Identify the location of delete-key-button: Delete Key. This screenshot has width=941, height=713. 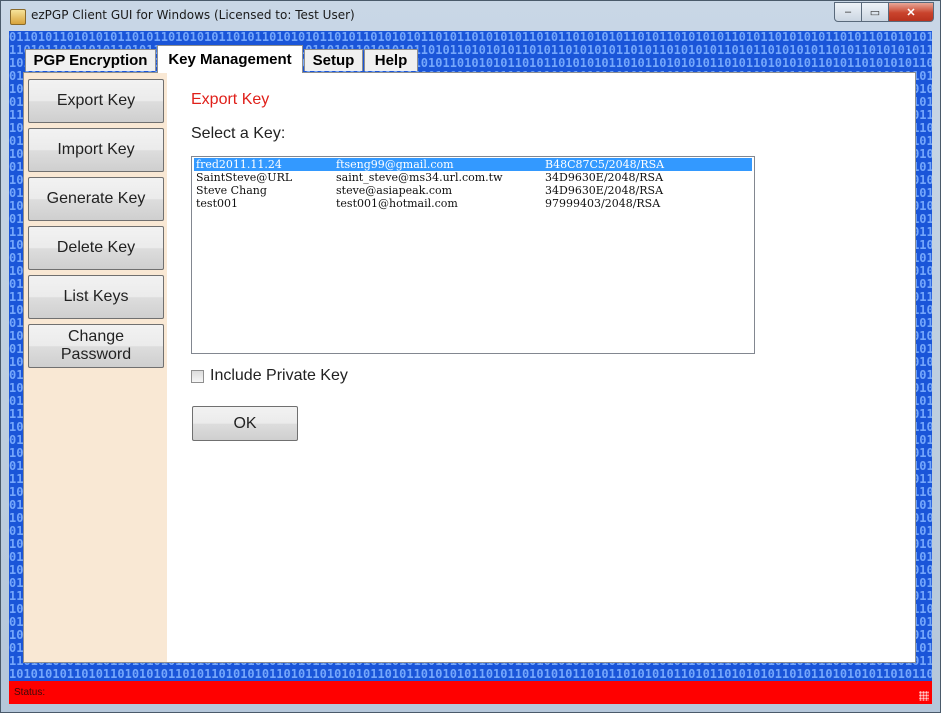
(96, 248).